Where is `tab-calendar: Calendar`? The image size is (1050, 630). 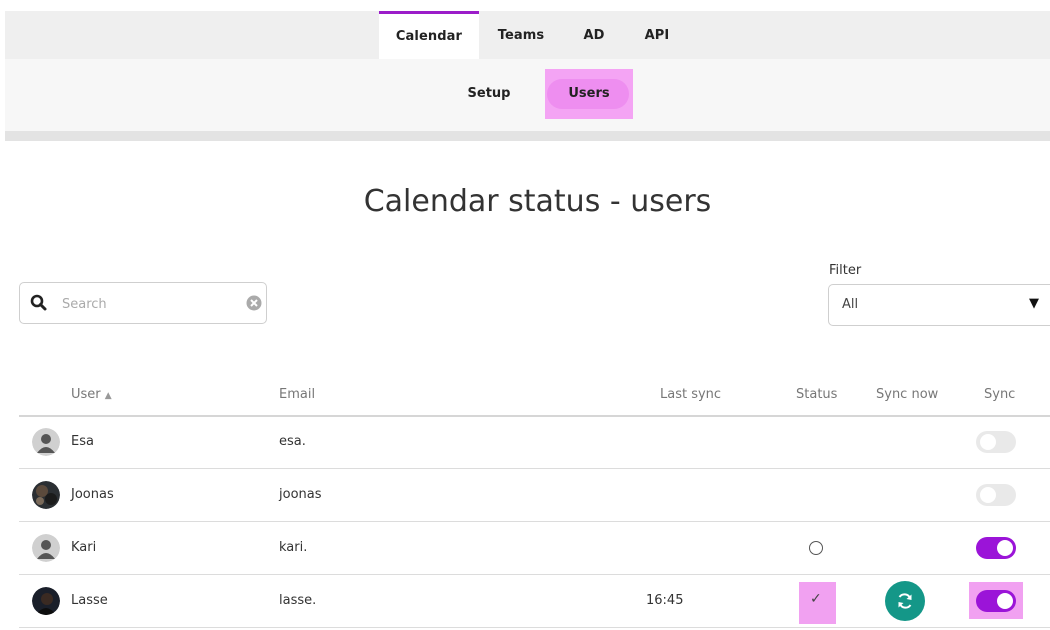
tab-calendar: Calendar is located at coordinates (429, 35).